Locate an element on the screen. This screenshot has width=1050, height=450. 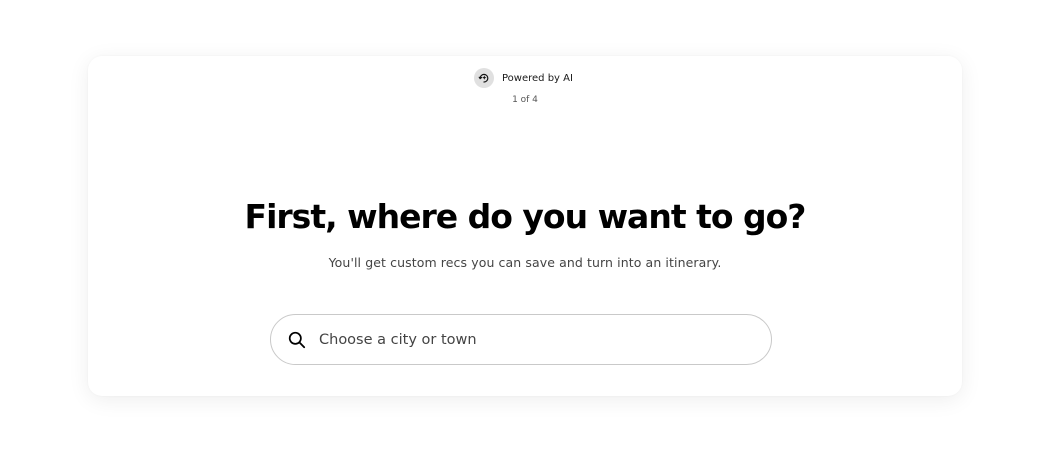
ai-sparkle-pin-icon is located at coordinates (484, 78).